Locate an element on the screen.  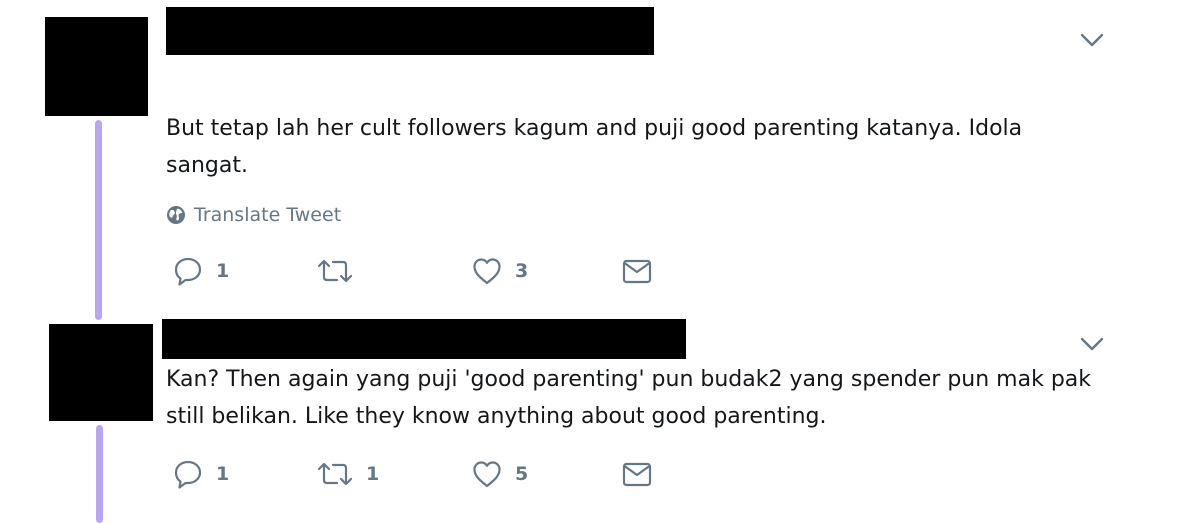
retweet-count: 1 is located at coordinates (373, 474).